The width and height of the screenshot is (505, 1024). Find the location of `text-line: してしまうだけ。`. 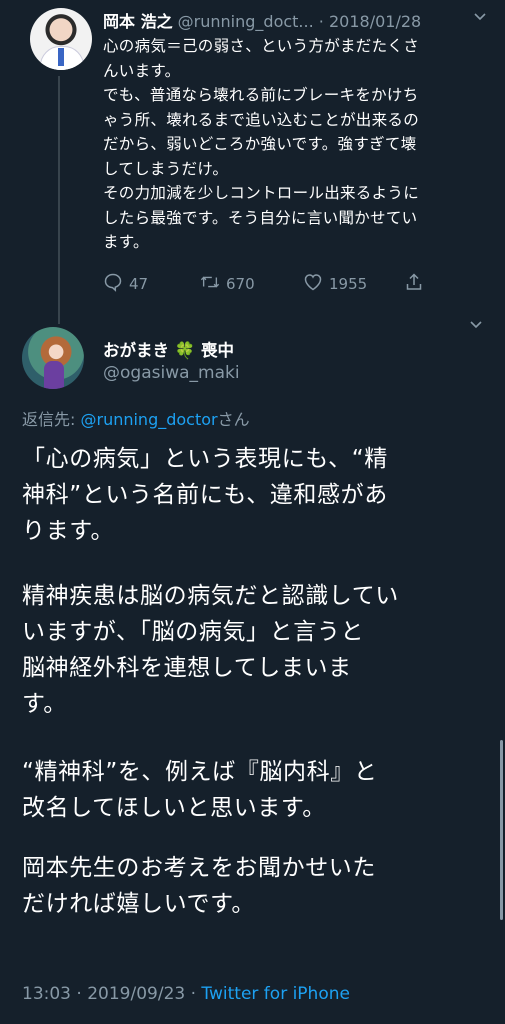

text-line: してしまうだけ。 is located at coordinates (166, 168).